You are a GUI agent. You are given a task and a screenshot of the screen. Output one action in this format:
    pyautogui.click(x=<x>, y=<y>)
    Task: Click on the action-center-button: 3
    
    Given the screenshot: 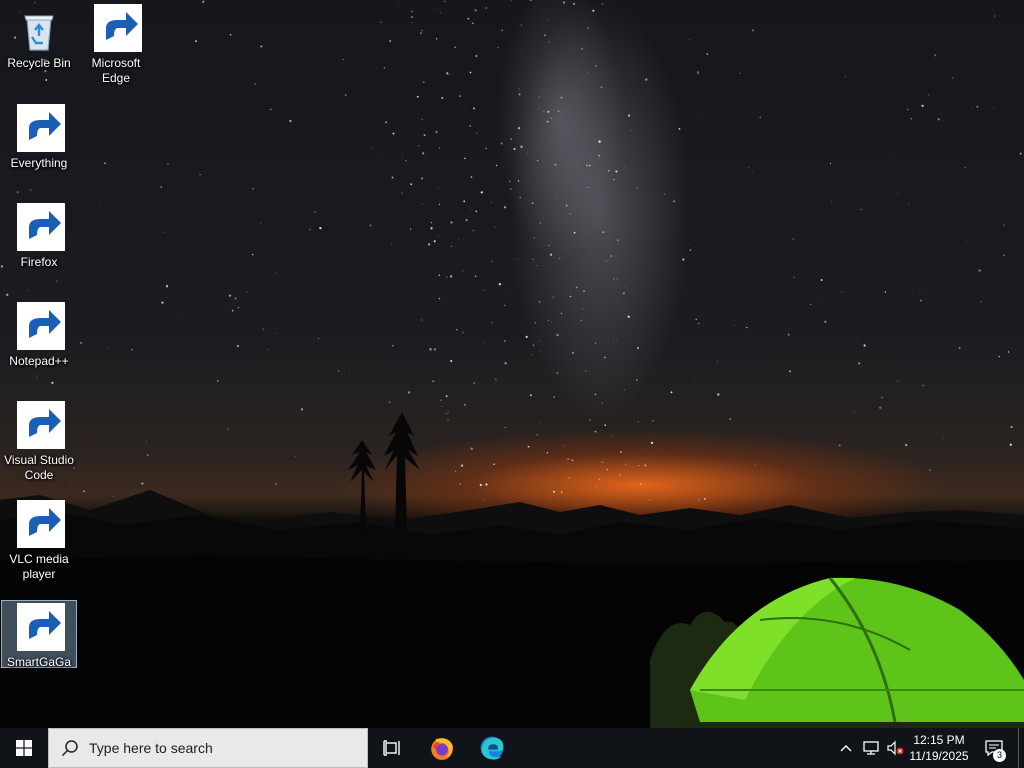 What is the action you would take?
    pyautogui.click(x=994, y=748)
    